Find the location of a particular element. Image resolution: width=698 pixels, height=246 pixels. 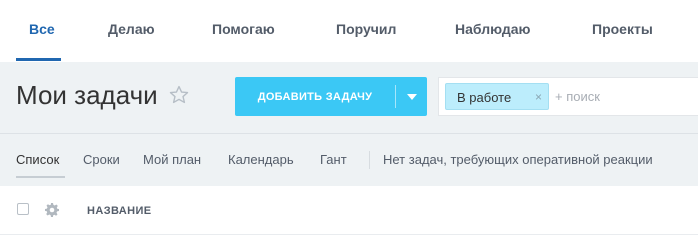

select-all-checkbox is located at coordinates (23, 209).